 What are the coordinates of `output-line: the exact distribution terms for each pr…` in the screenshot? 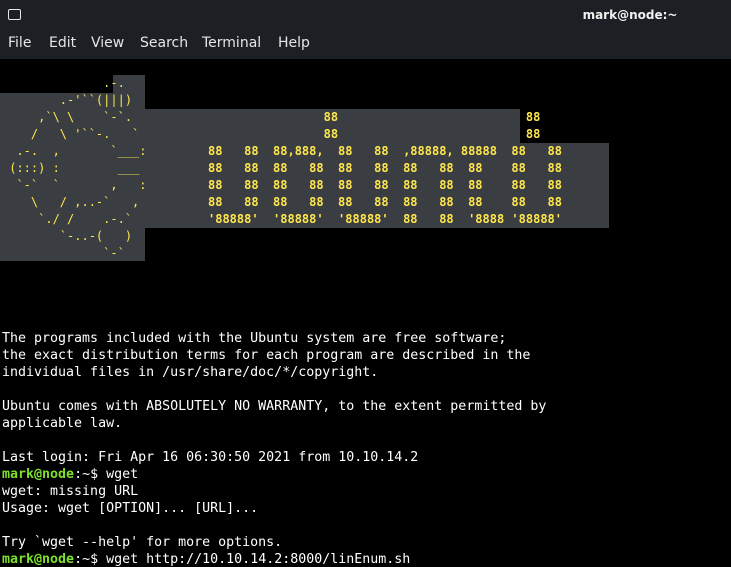 It's located at (266, 355).